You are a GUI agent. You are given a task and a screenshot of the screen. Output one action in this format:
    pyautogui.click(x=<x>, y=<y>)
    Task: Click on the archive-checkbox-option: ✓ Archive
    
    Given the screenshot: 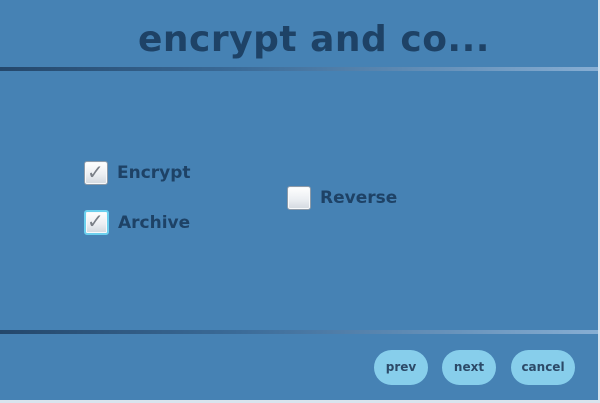 What is the action you would take?
    pyautogui.click(x=137, y=222)
    